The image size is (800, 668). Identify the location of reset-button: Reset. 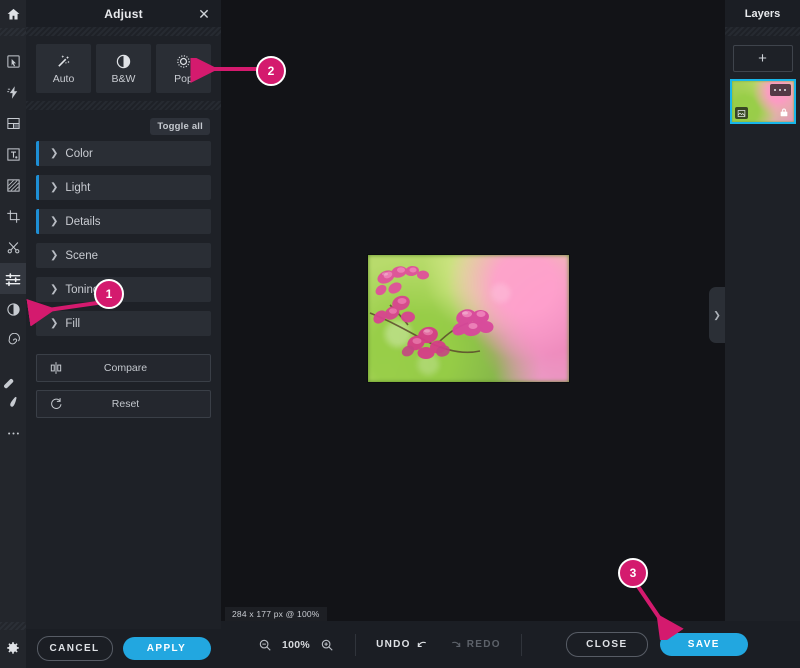
(123, 404).